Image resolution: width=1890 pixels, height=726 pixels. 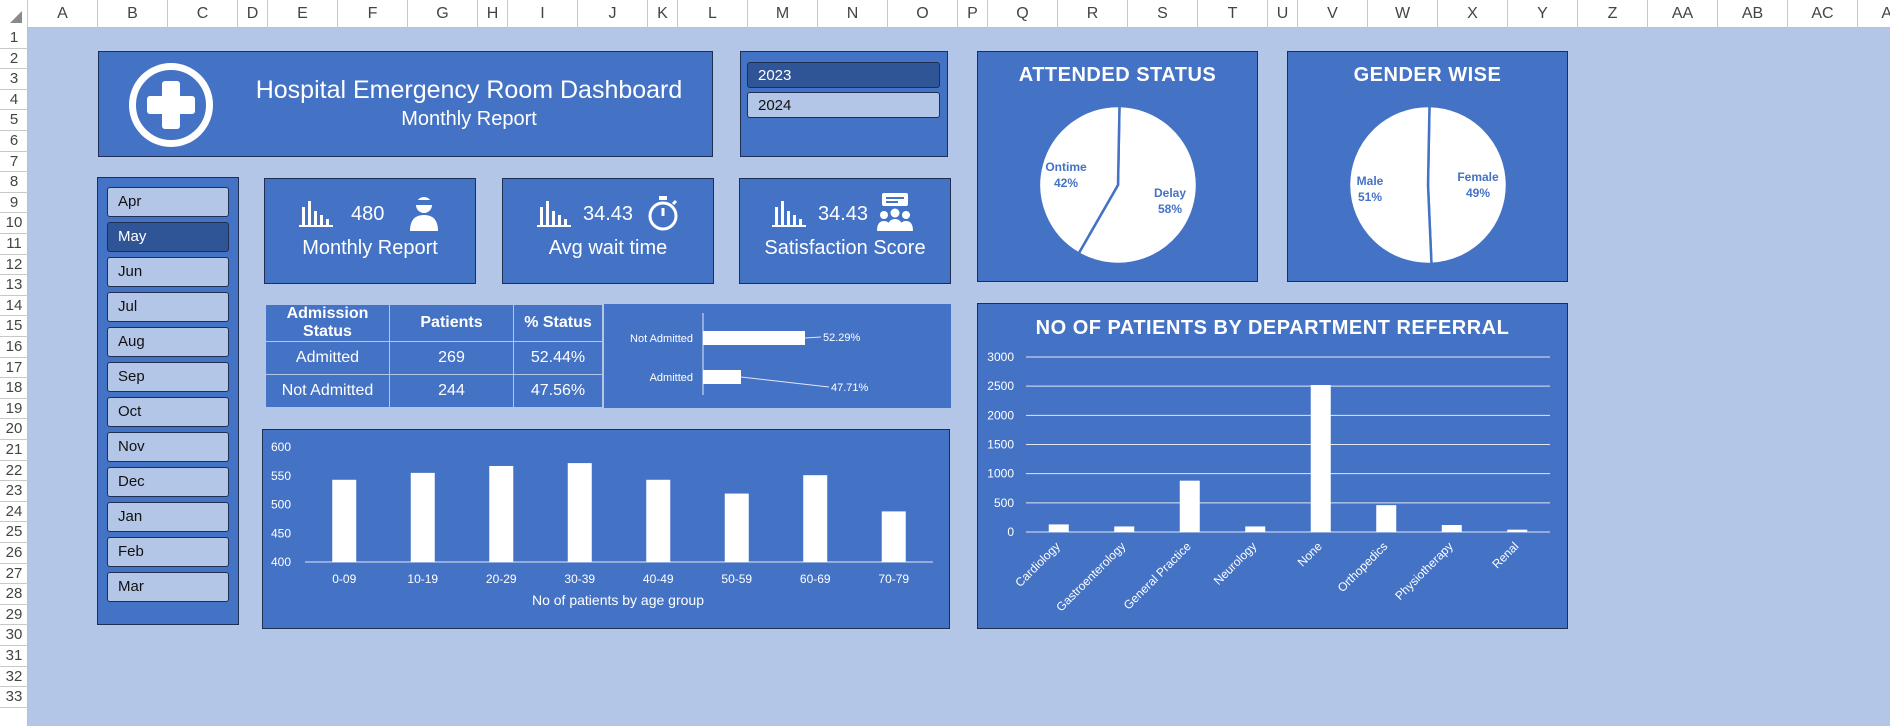 I want to click on row-header-31: 31, so click(x=14, y=656).